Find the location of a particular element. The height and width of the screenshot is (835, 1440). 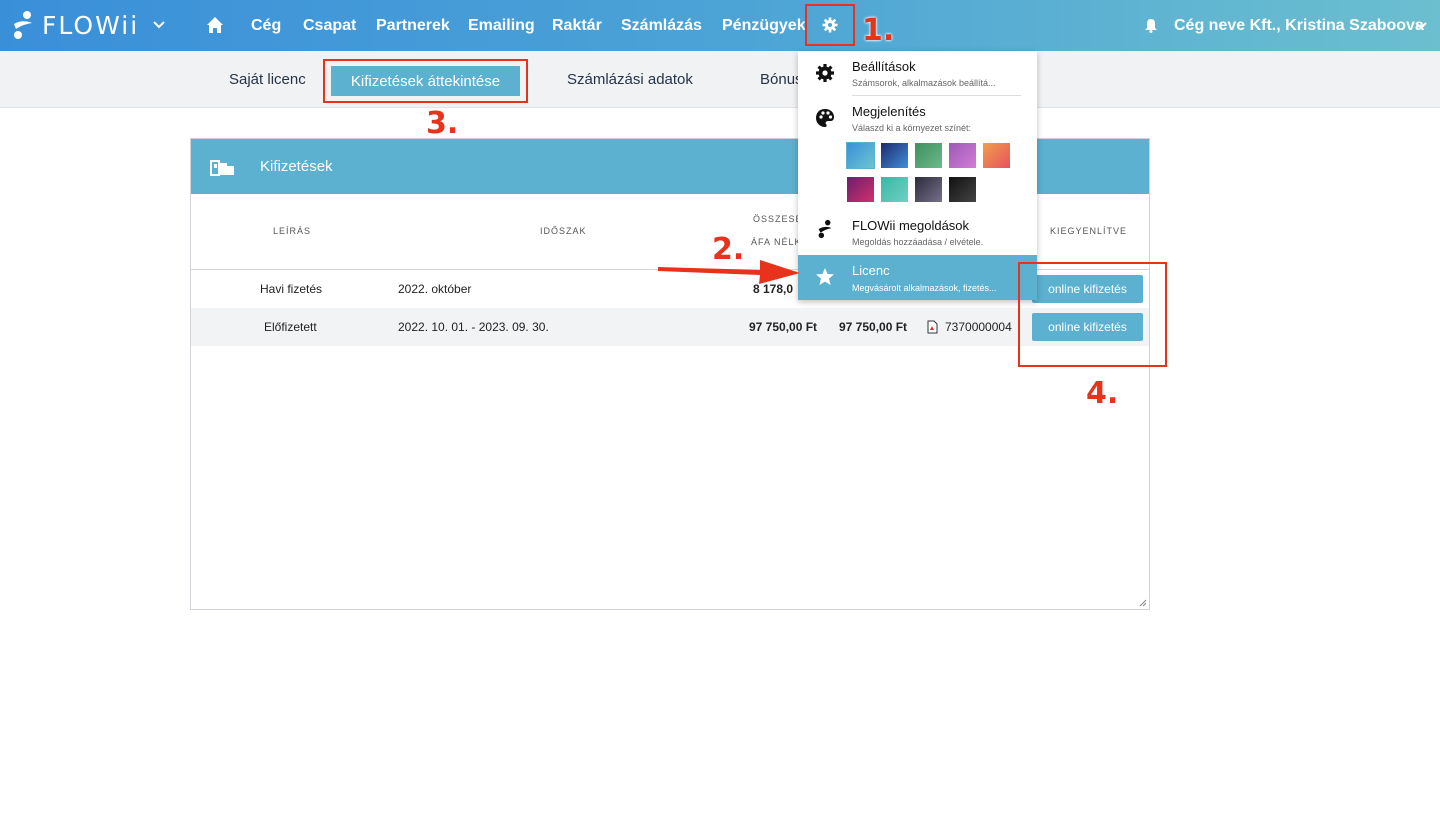

flowii-logo-icon is located at coordinates (23, 25).